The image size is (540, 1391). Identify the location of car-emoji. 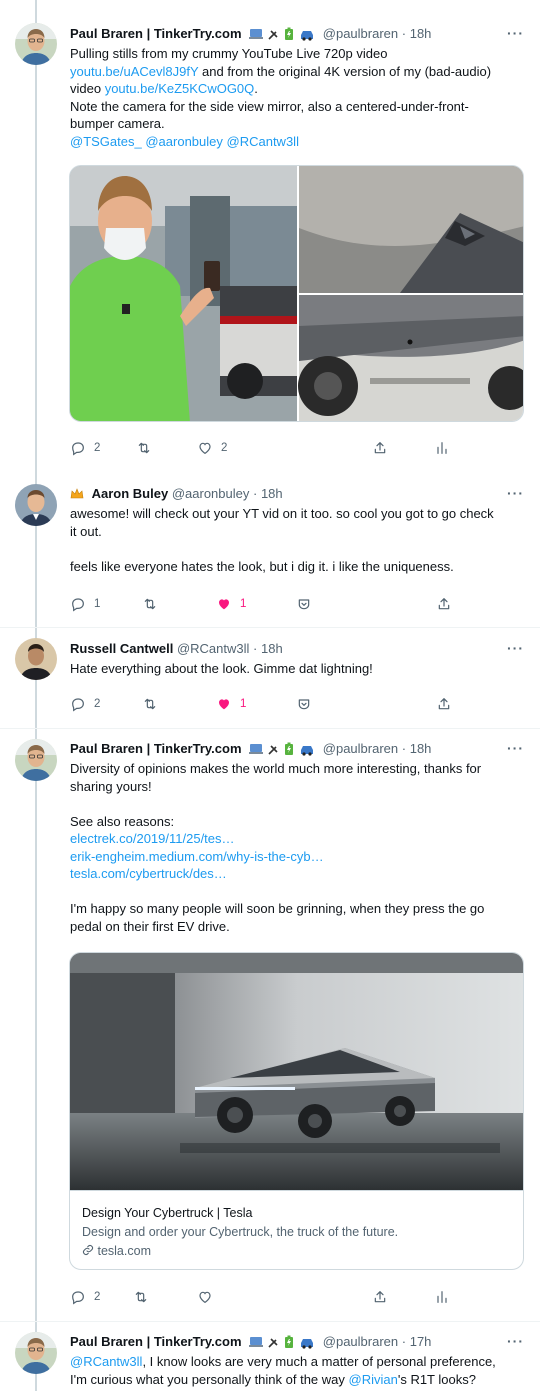
(307, 751).